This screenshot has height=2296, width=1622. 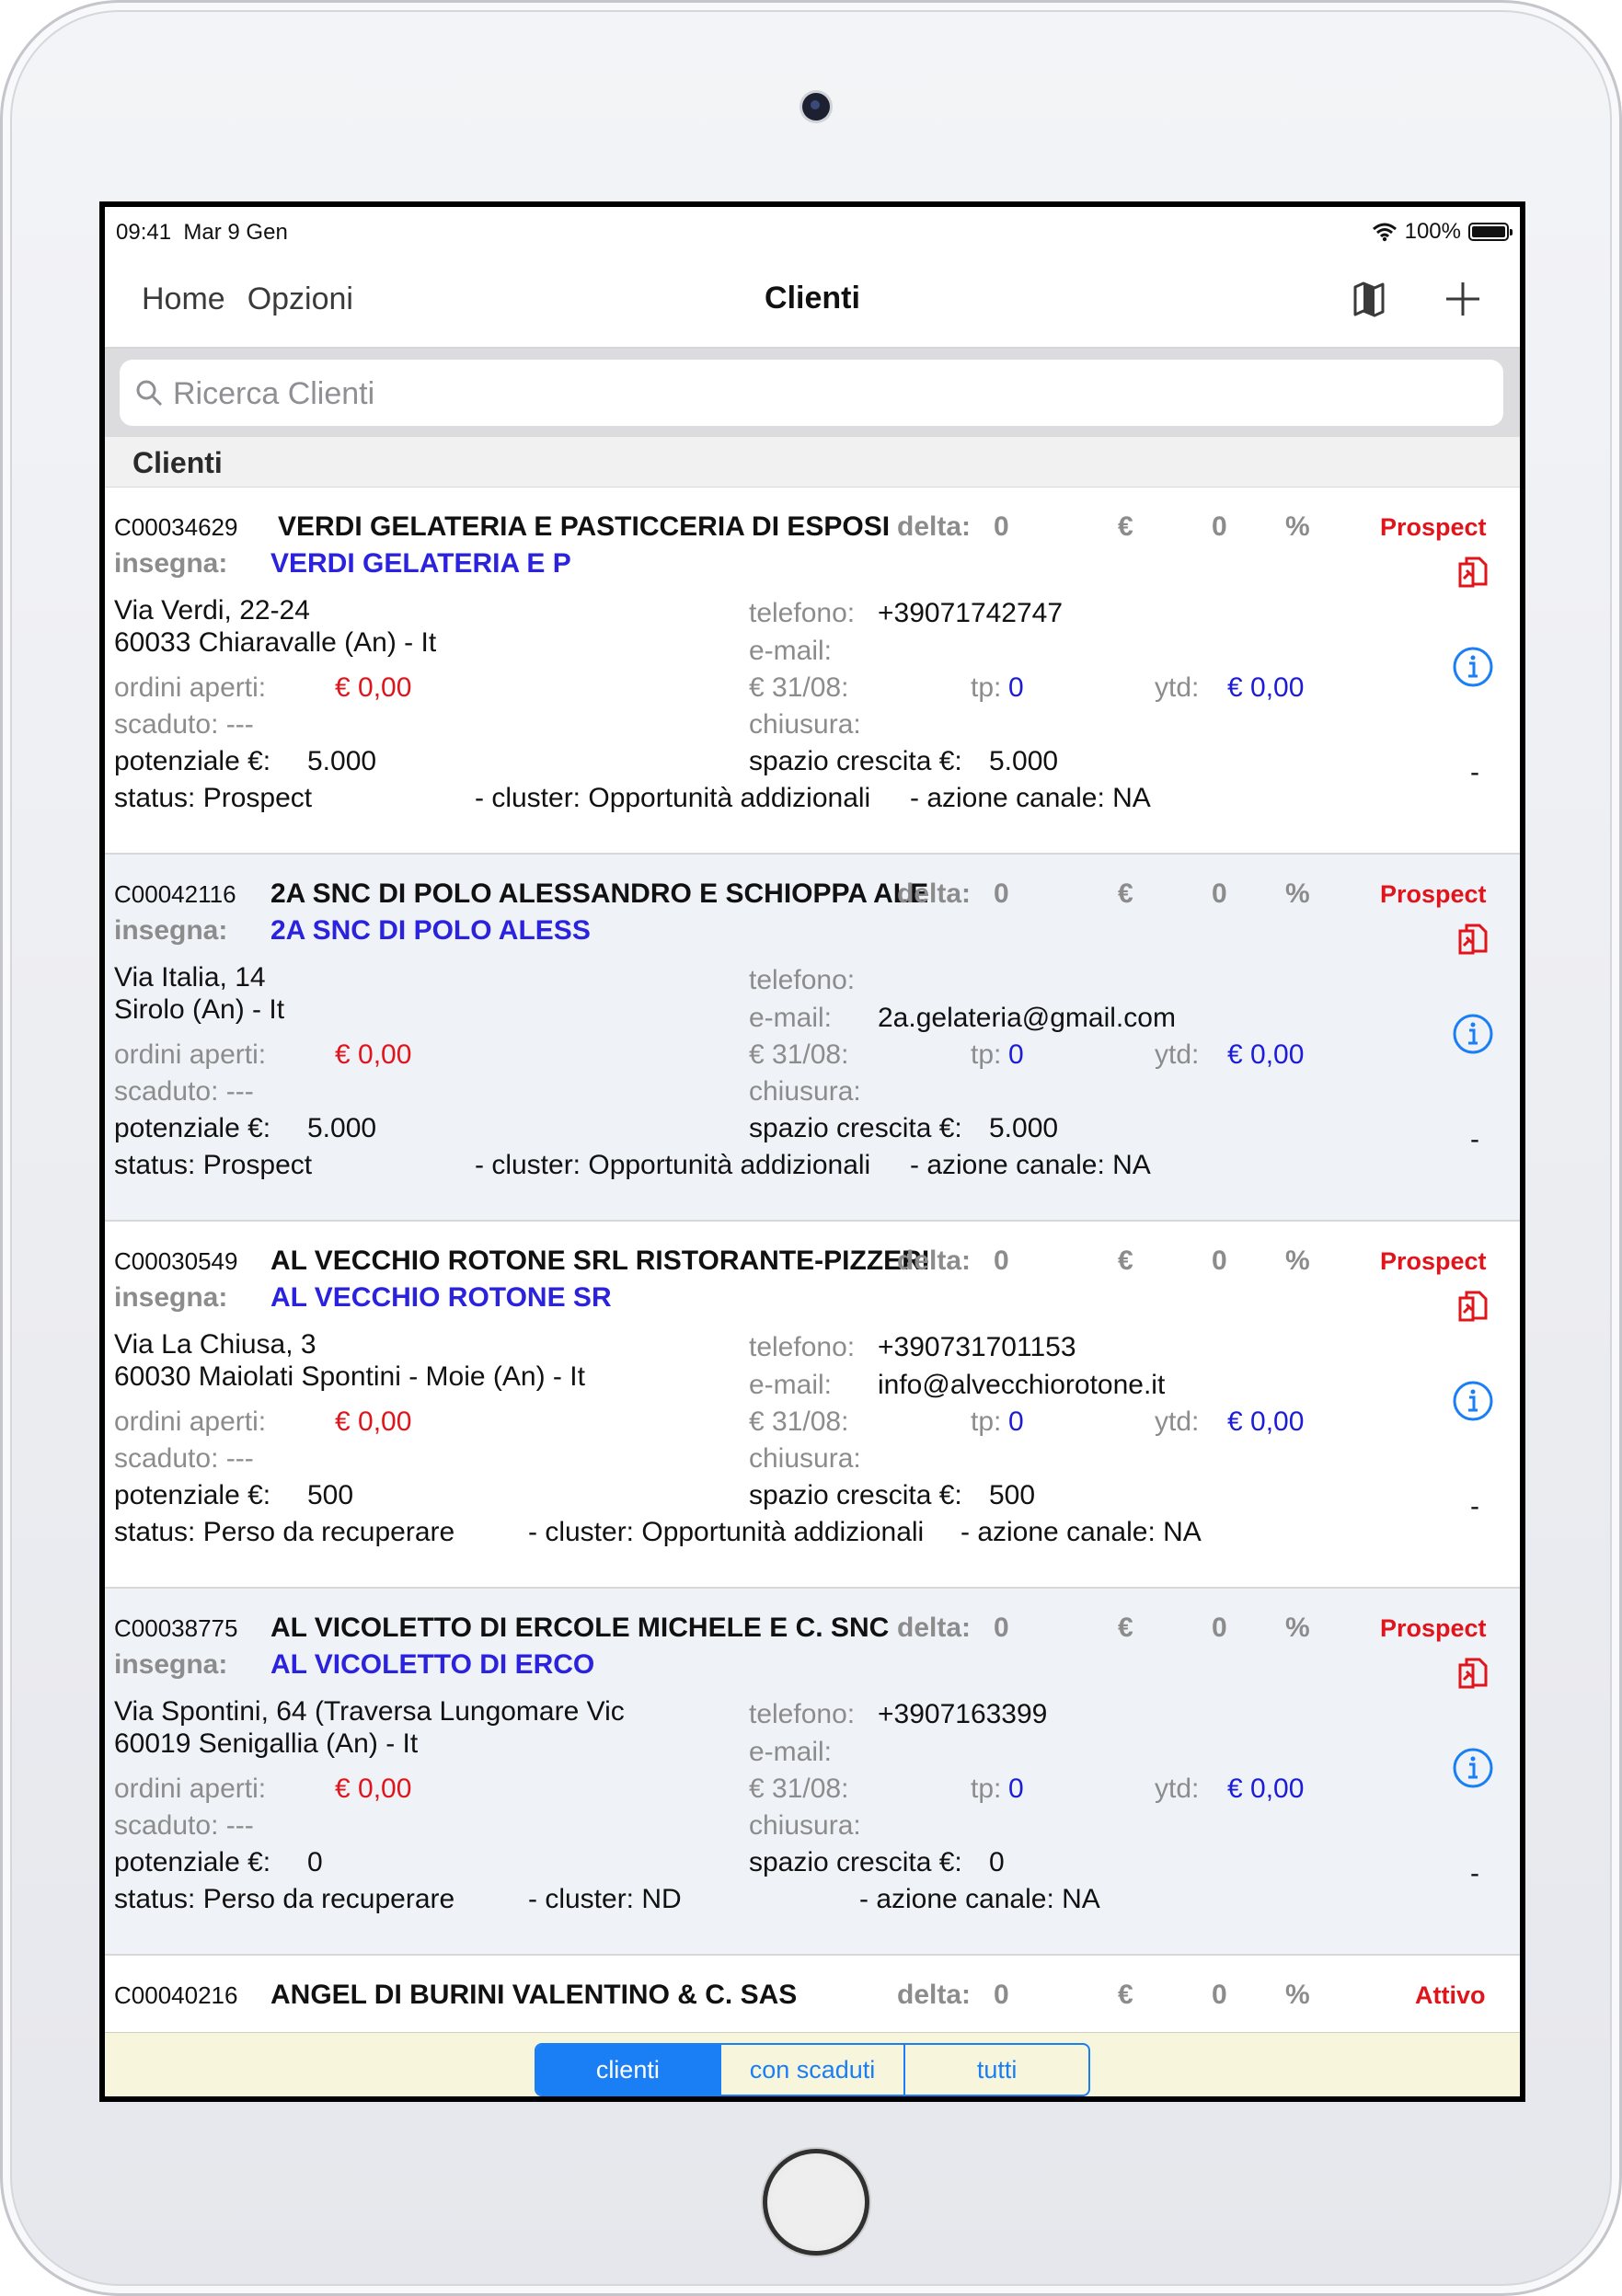 I want to click on search-input, so click(x=817, y=394).